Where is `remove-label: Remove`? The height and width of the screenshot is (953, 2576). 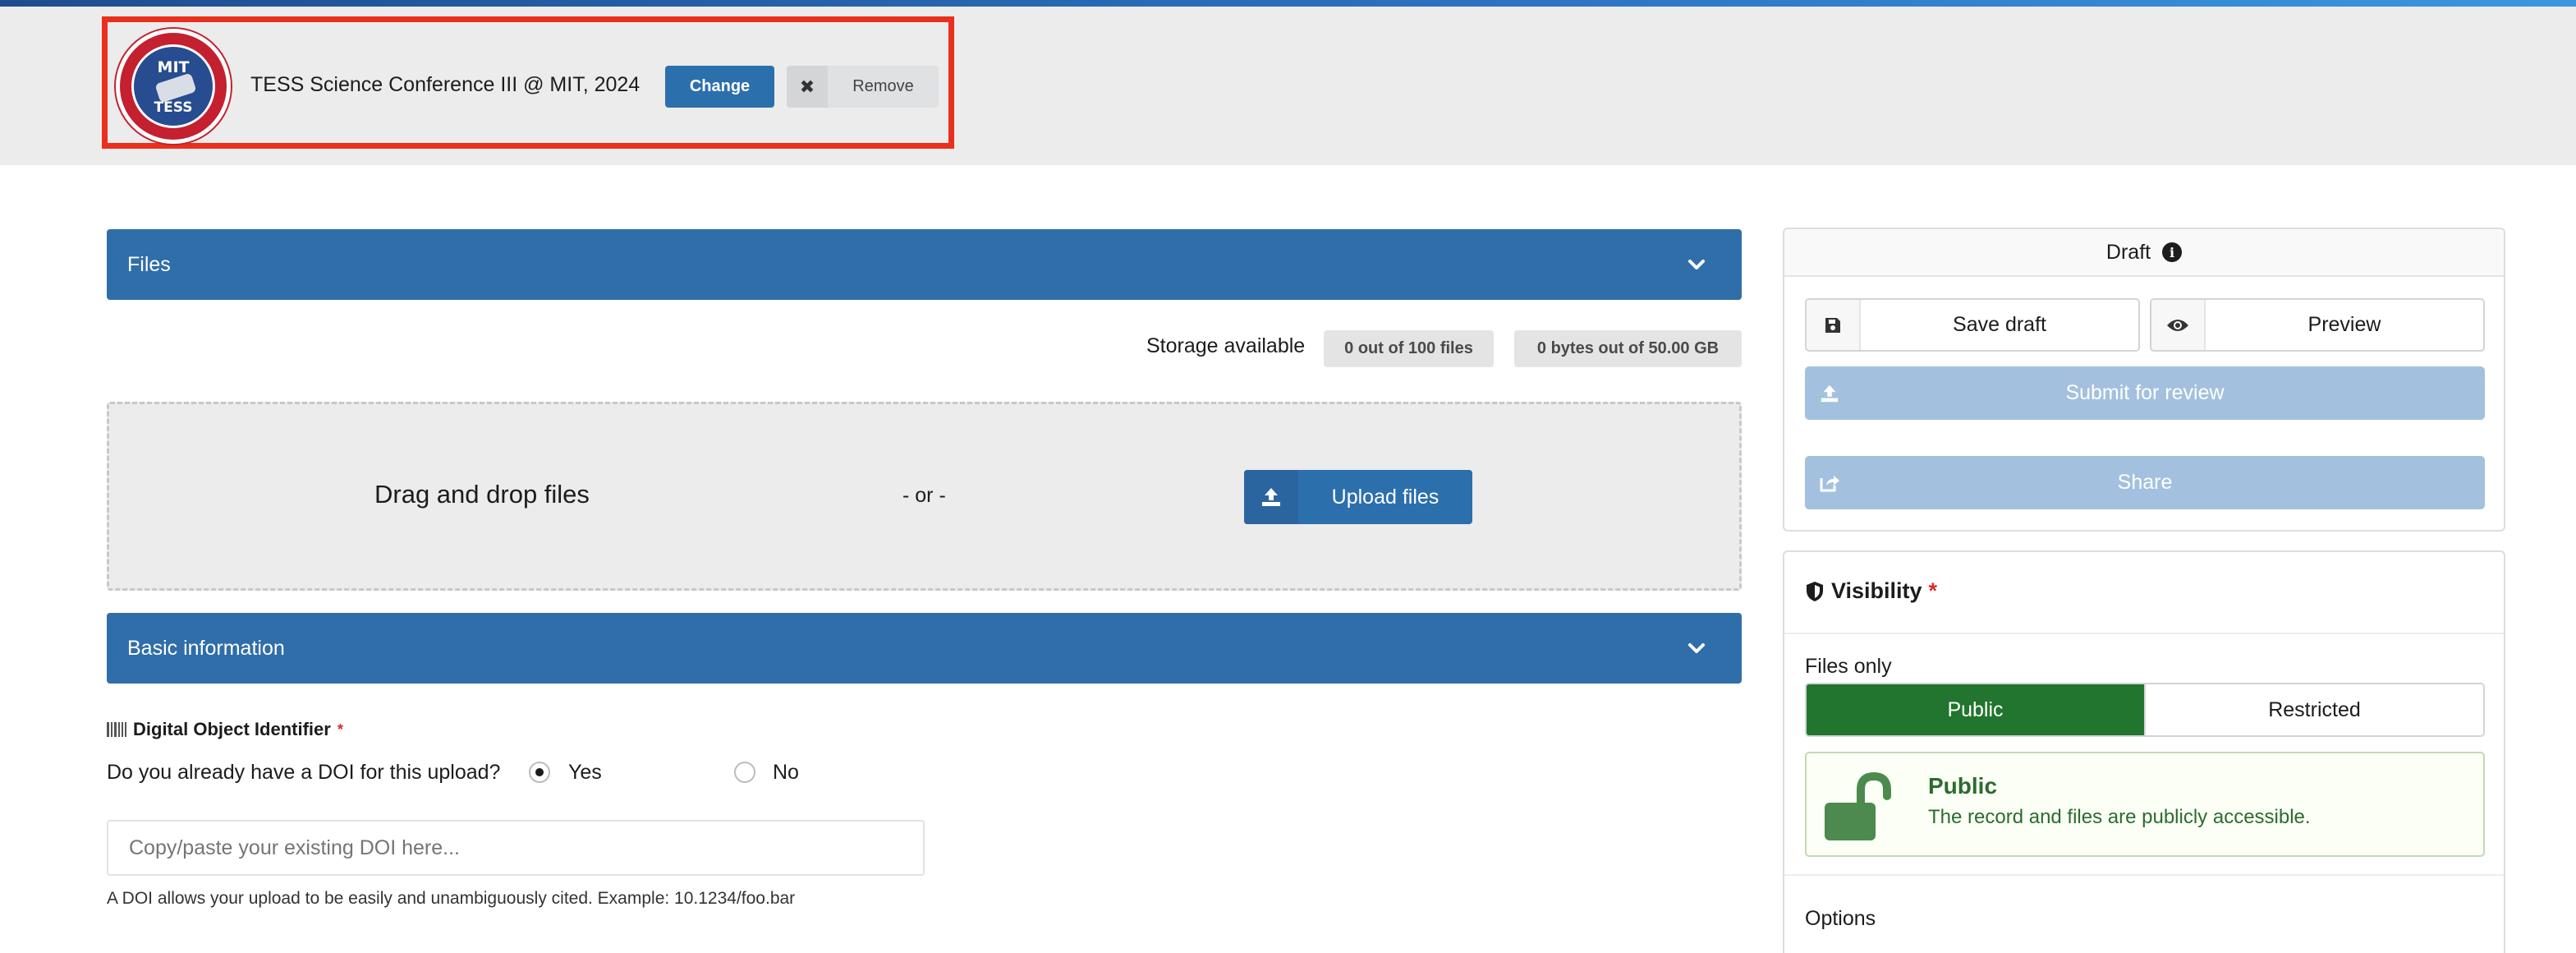
remove-label: Remove is located at coordinates (883, 86).